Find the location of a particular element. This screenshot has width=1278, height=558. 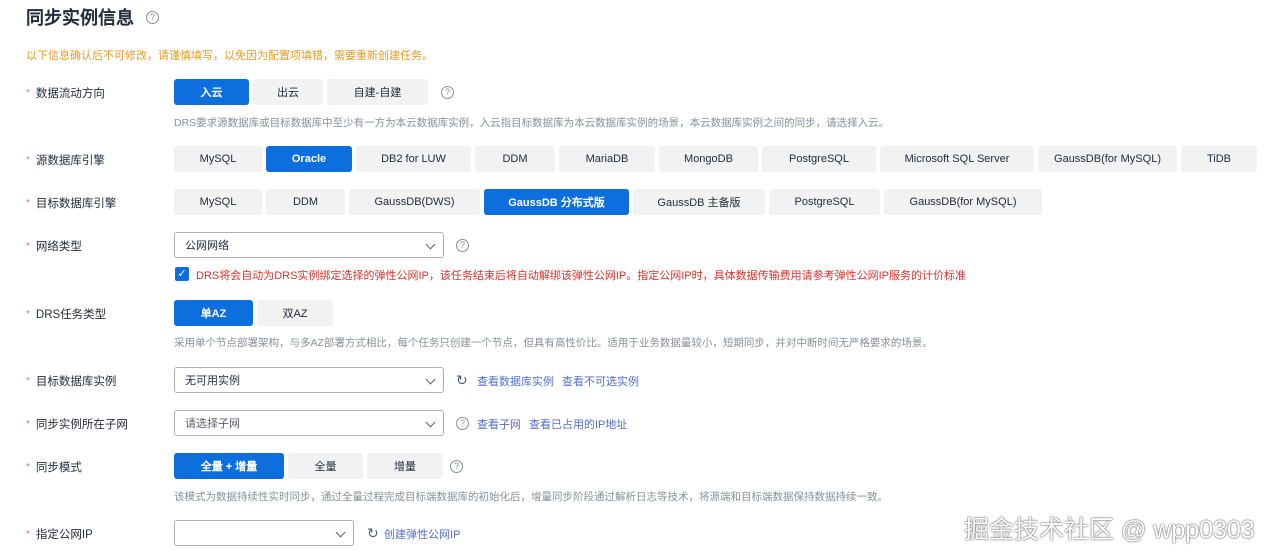

source-engine-db2: DB2 for LUW is located at coordinates (413, 159).